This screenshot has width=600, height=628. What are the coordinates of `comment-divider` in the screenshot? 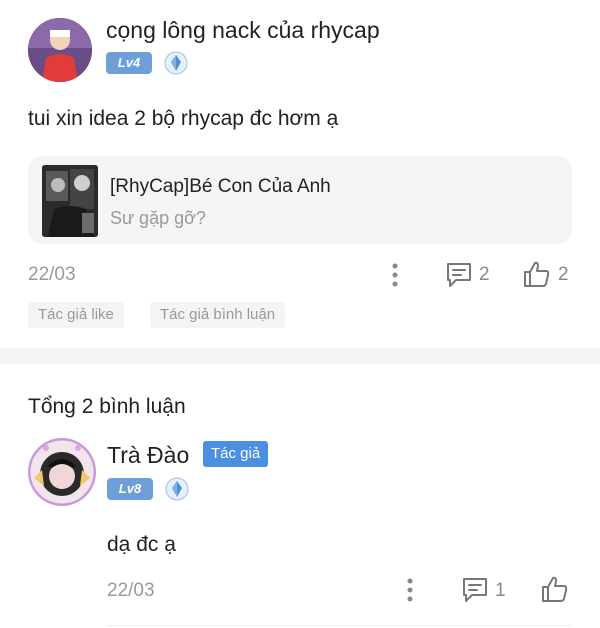 It's located at (339, 625).